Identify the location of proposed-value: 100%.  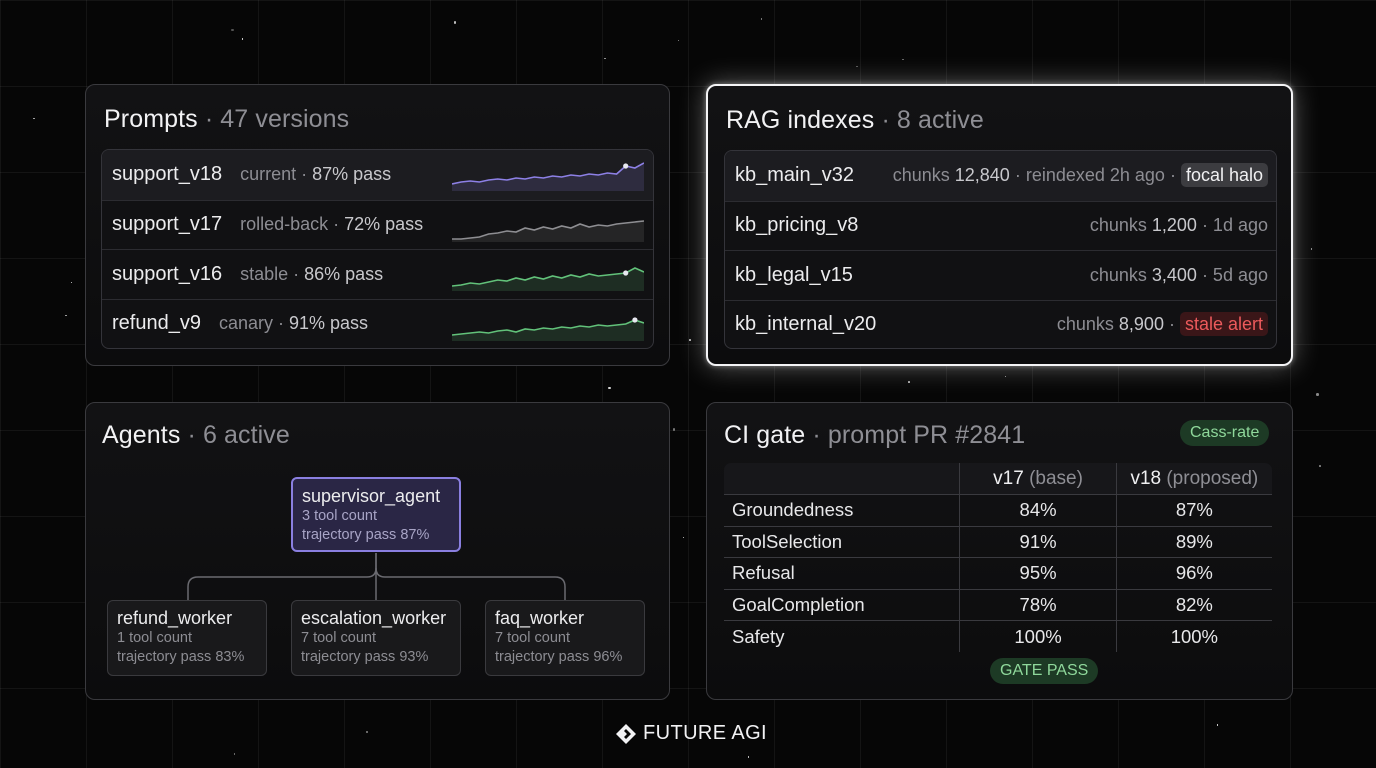
(1193, 636).